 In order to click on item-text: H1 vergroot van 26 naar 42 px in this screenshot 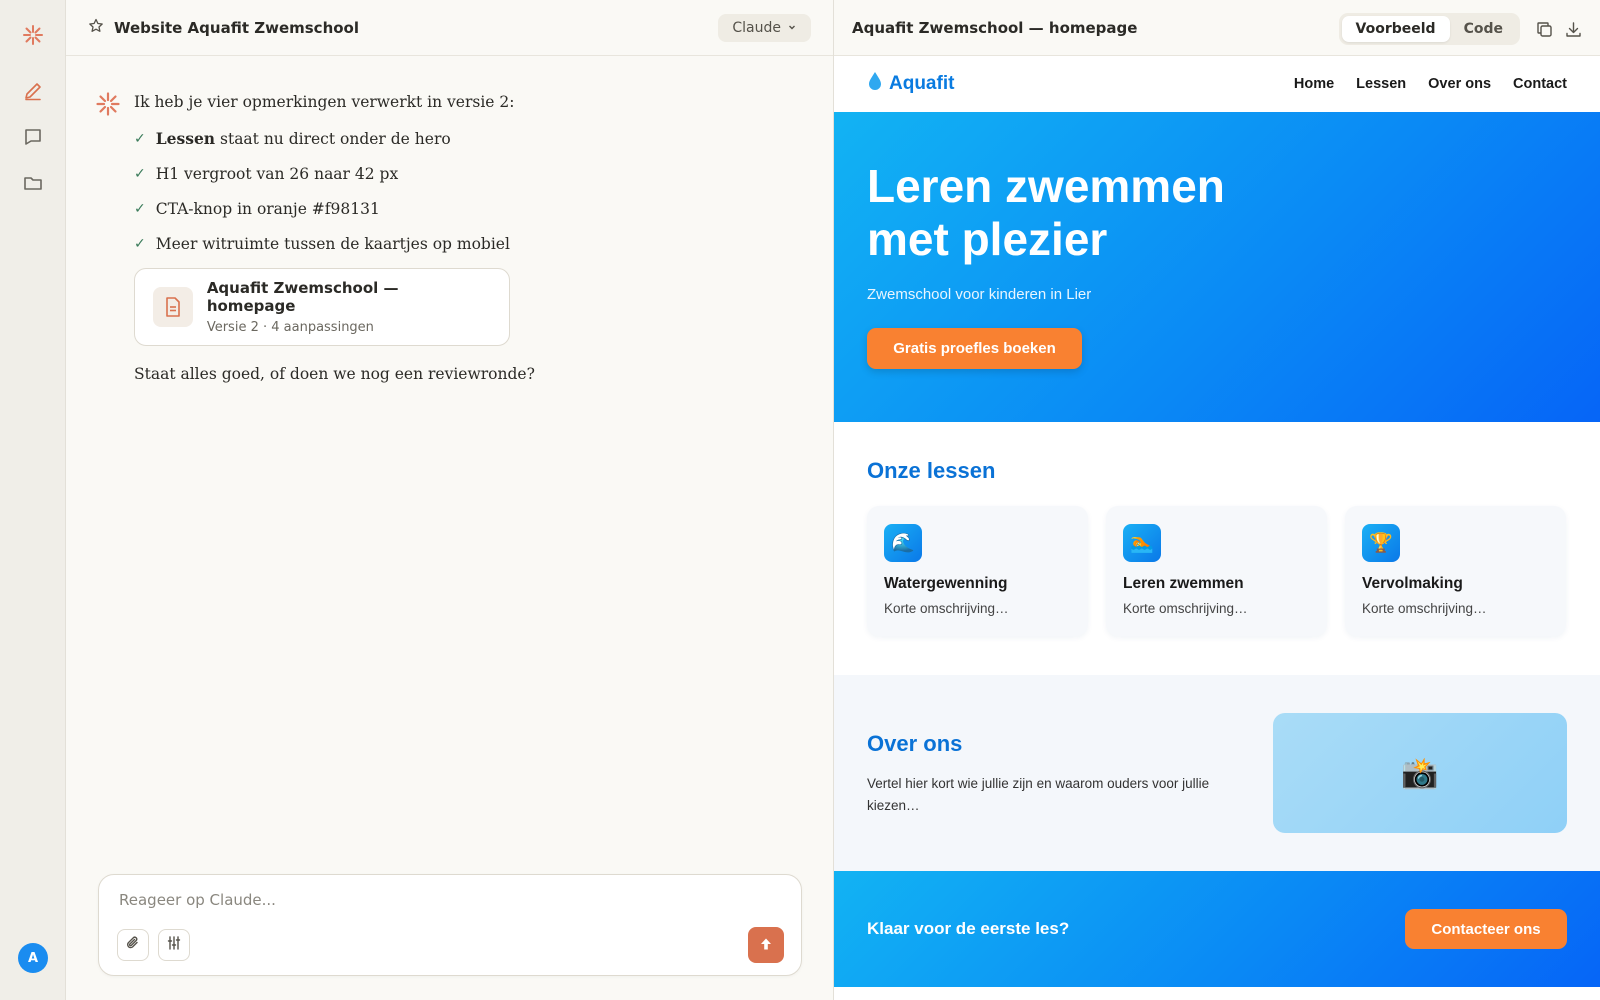, I will do `click(277, 174)`.